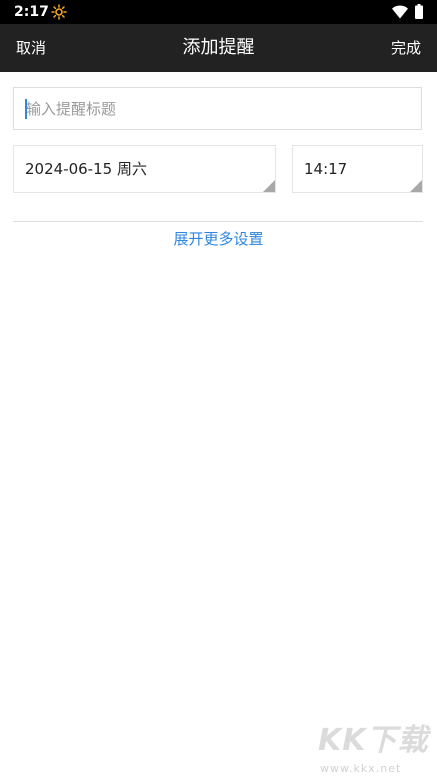 The height and width of the screenshot is (778, 437). I want to click on toolbar: 取消 添加提醒 完成, so click(218, 48).